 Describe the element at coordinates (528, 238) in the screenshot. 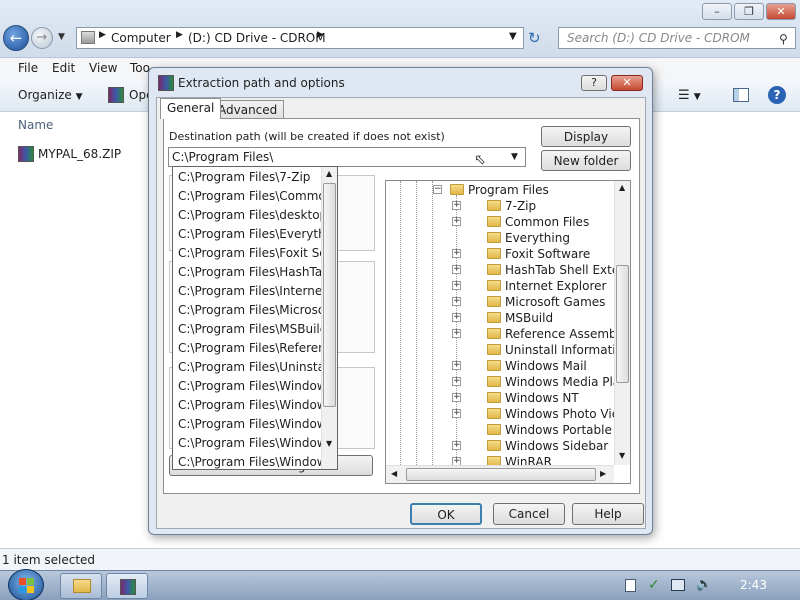

I see `tree-item: Everything` at that location.